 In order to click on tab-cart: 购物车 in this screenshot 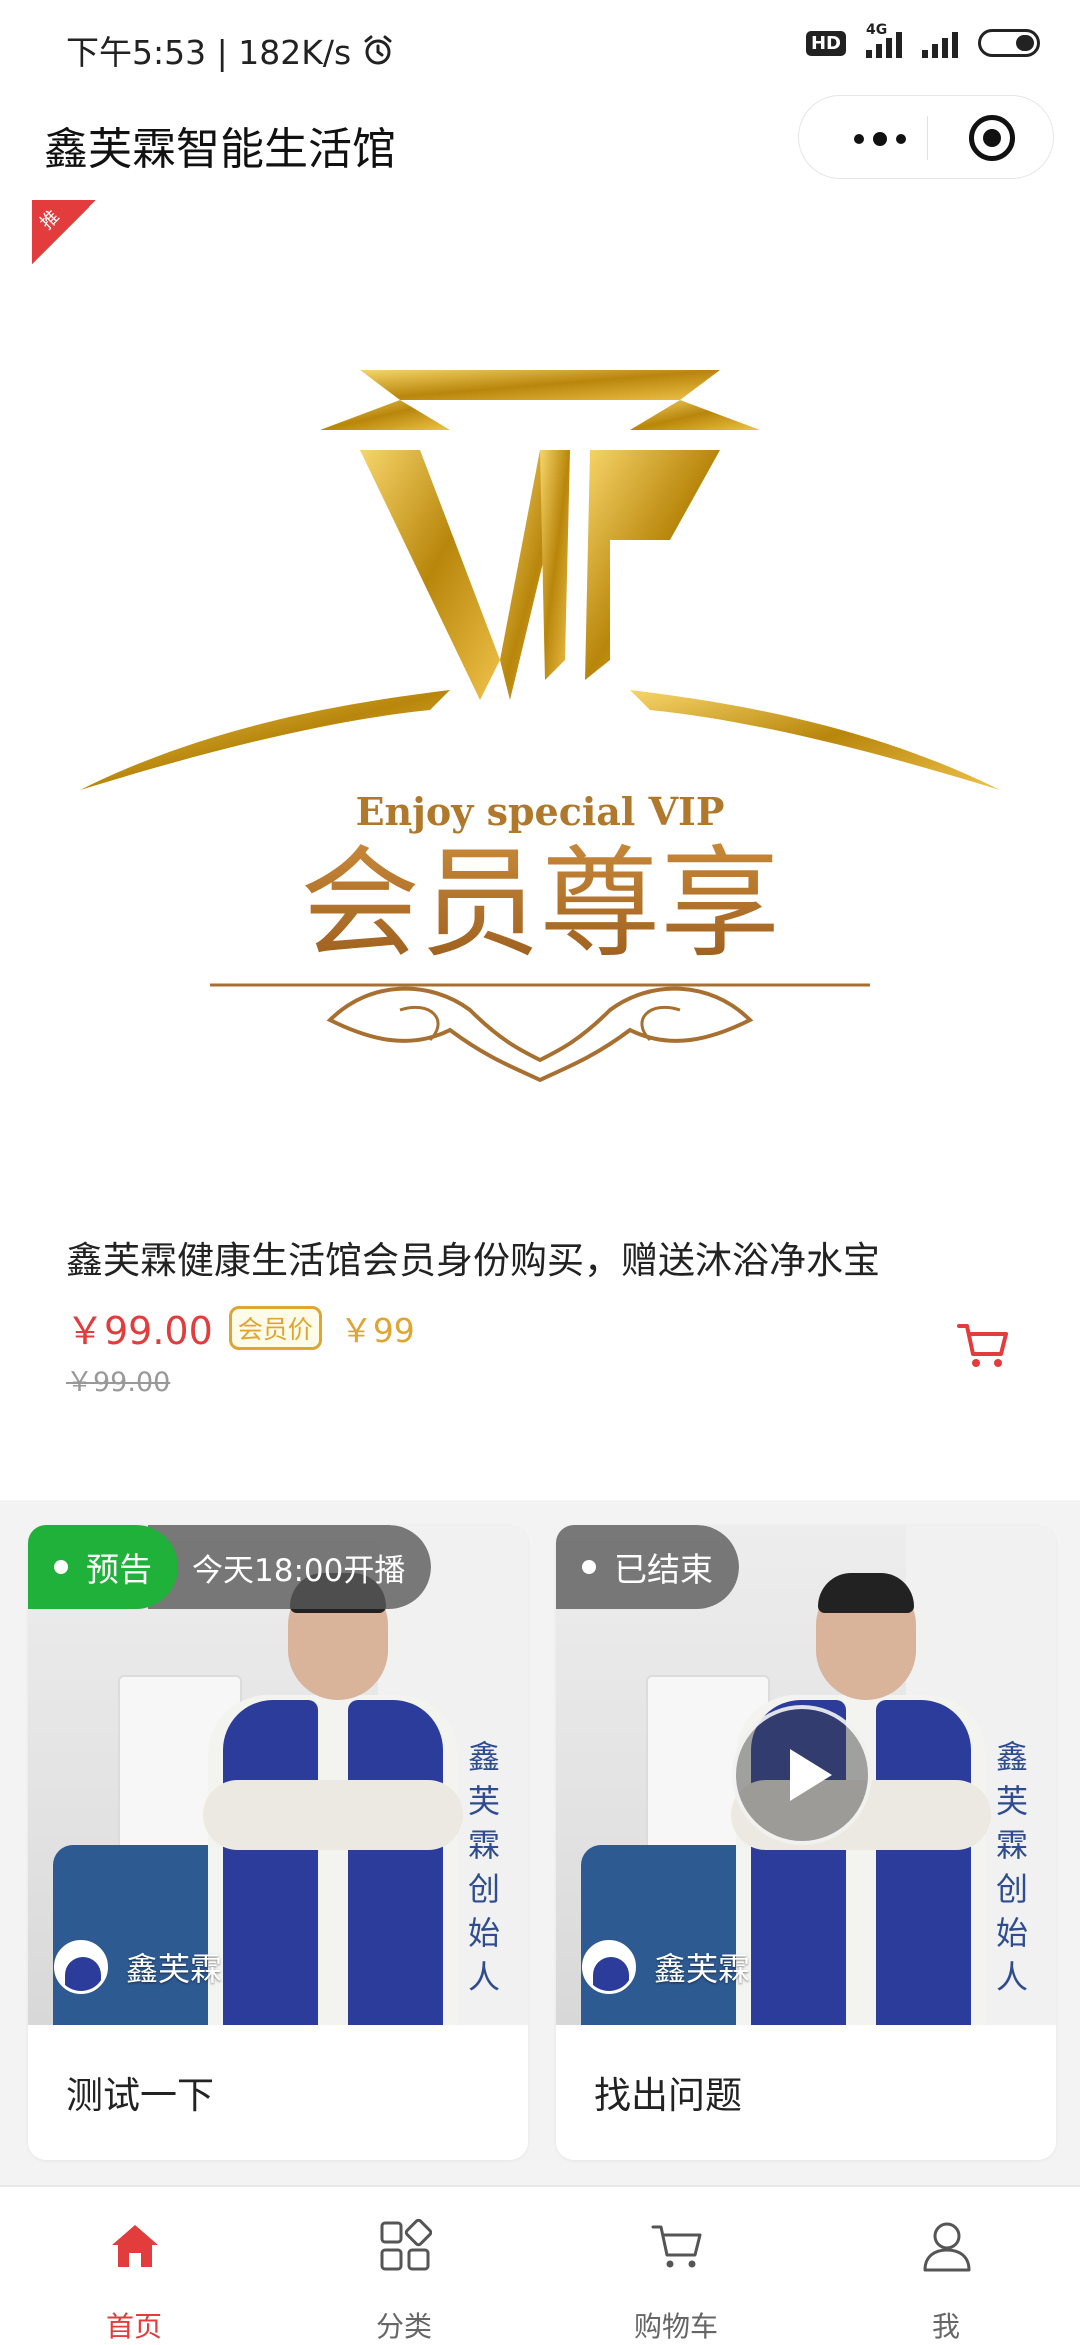, I will do `click(676, 2265)`.